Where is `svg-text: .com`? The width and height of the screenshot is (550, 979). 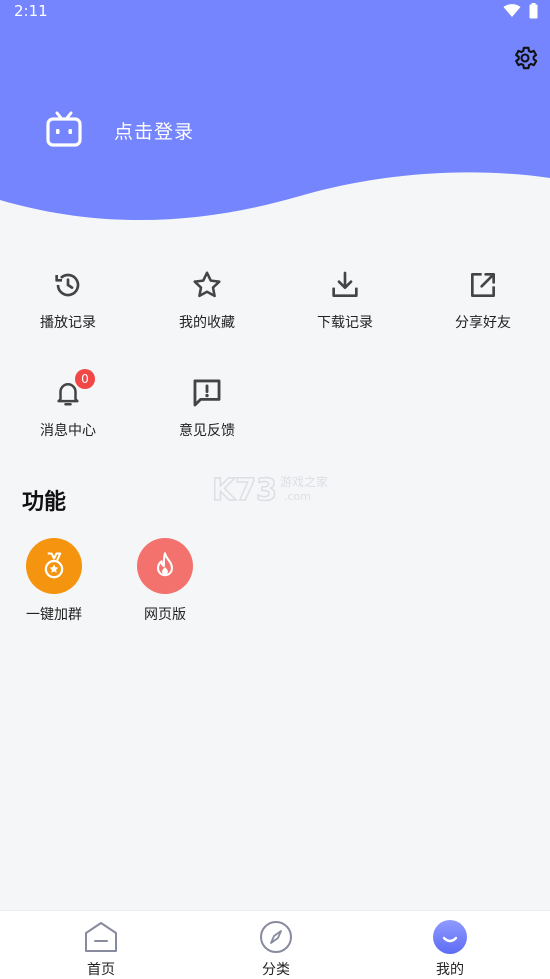 svg-text: .com is located at coordinates (297, 496).